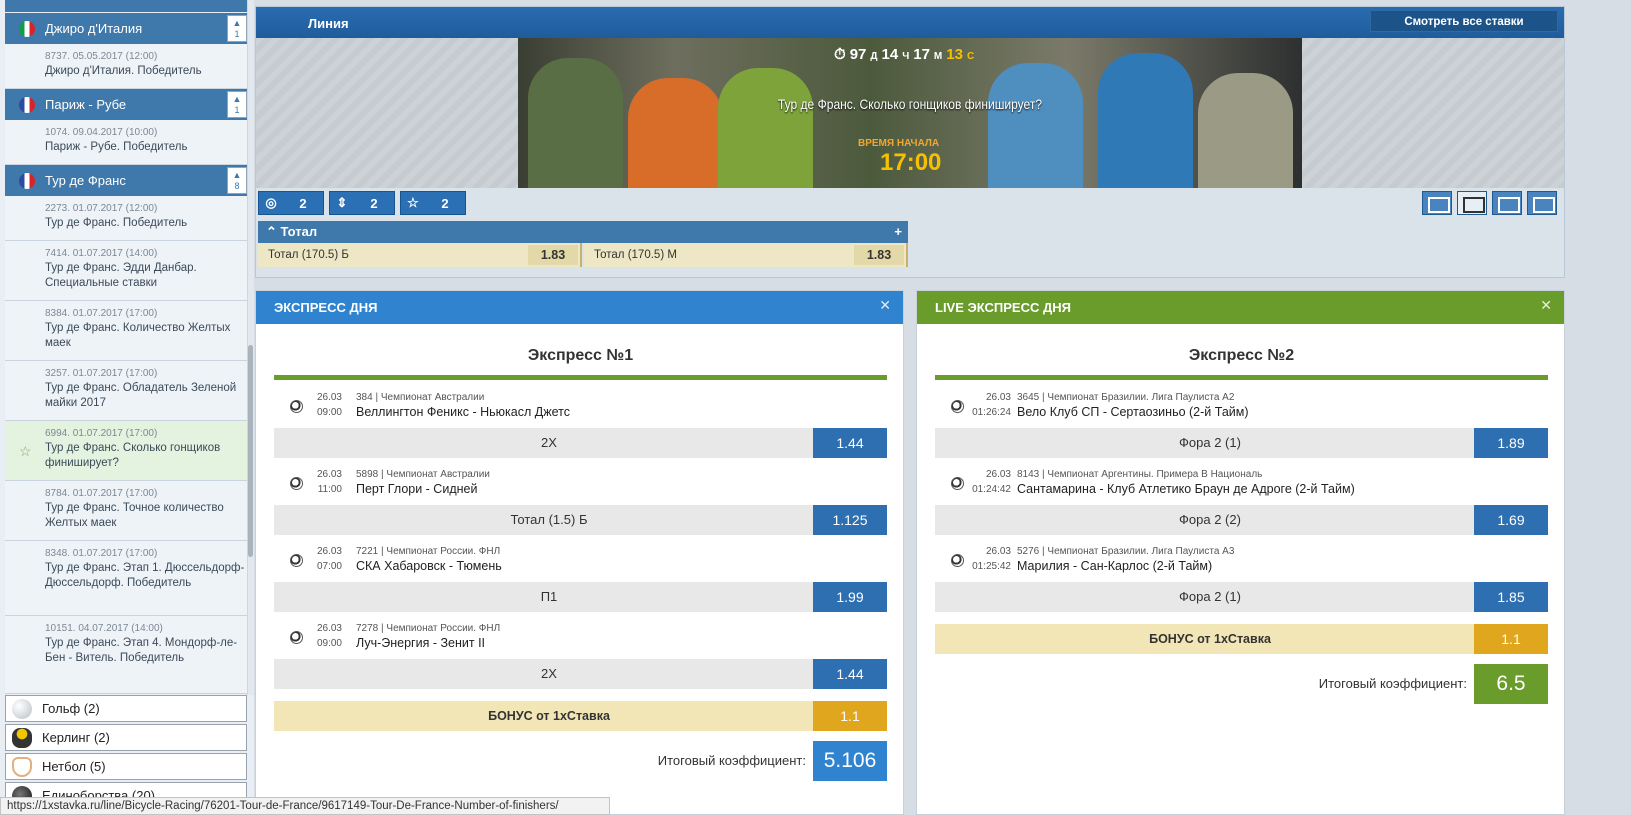 The width and height of the screenshot is (1631, 815). I want to click on italy-flag-icon, so click(27, 28).